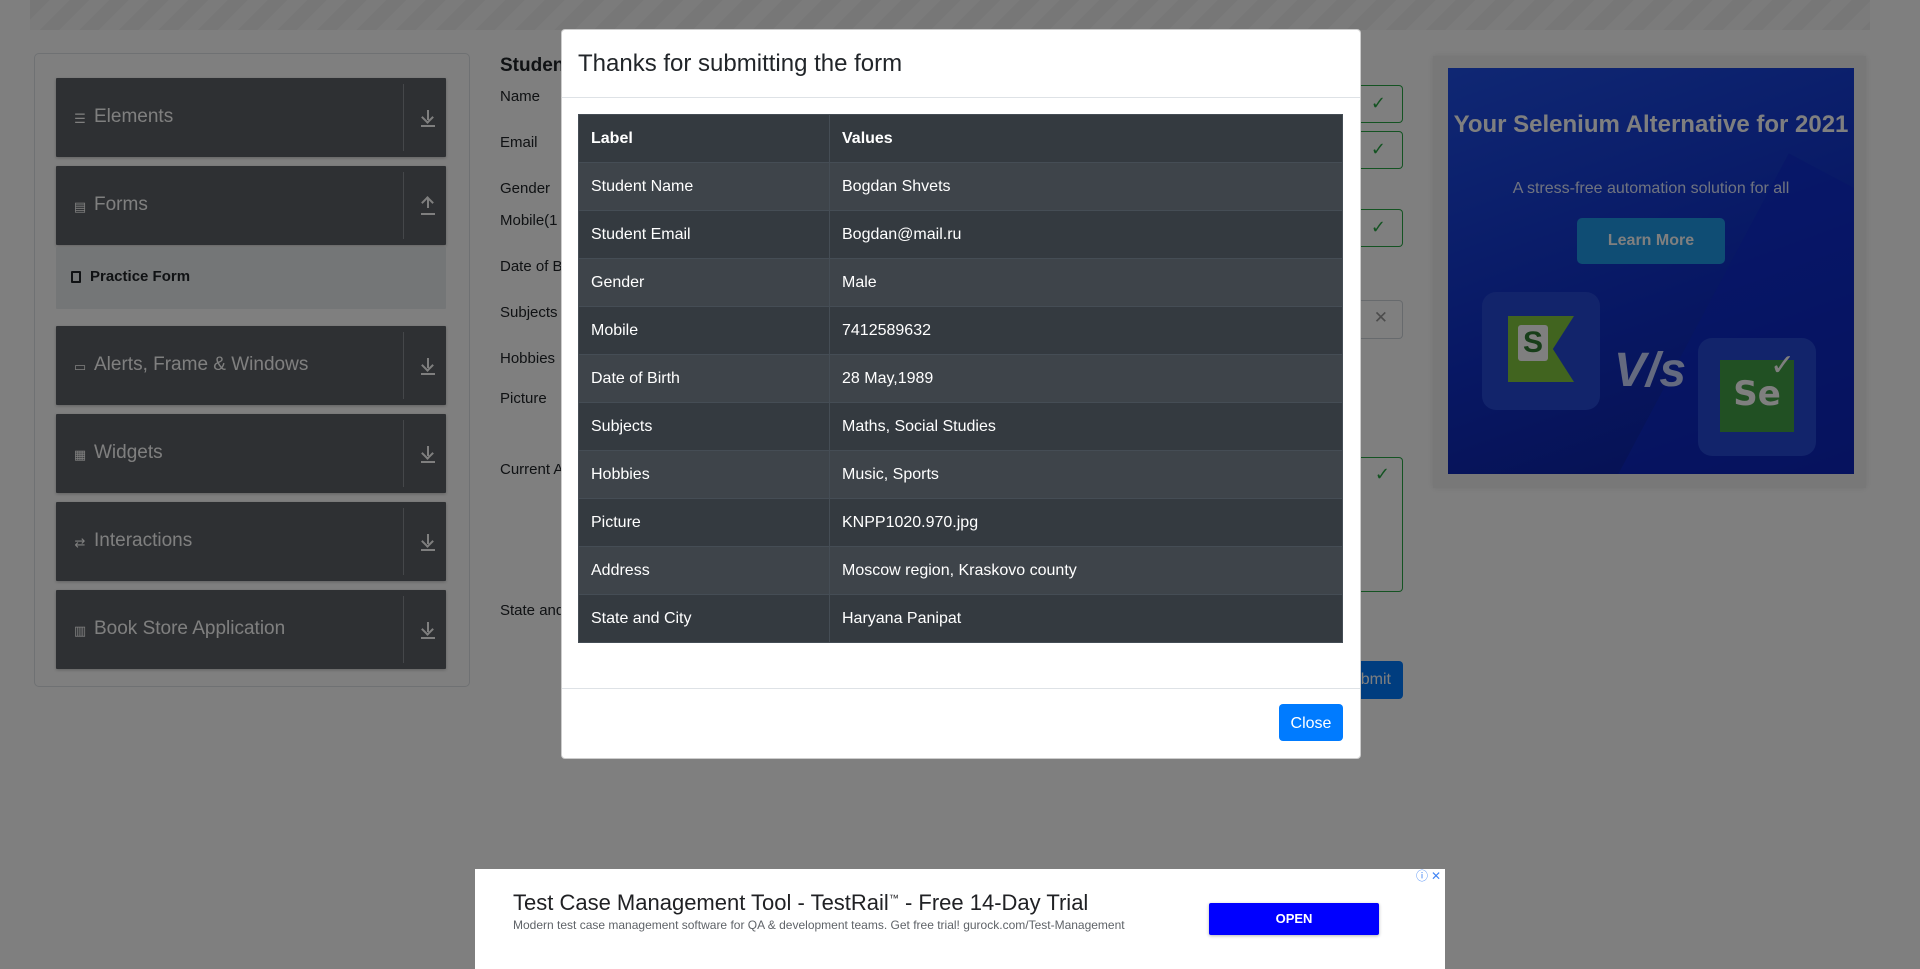 The image size is (1920, 969). What do you see at coordinates (961, 688) in the screenshot?
I see `modal-footer-divider` at bounding box center [961, 688].